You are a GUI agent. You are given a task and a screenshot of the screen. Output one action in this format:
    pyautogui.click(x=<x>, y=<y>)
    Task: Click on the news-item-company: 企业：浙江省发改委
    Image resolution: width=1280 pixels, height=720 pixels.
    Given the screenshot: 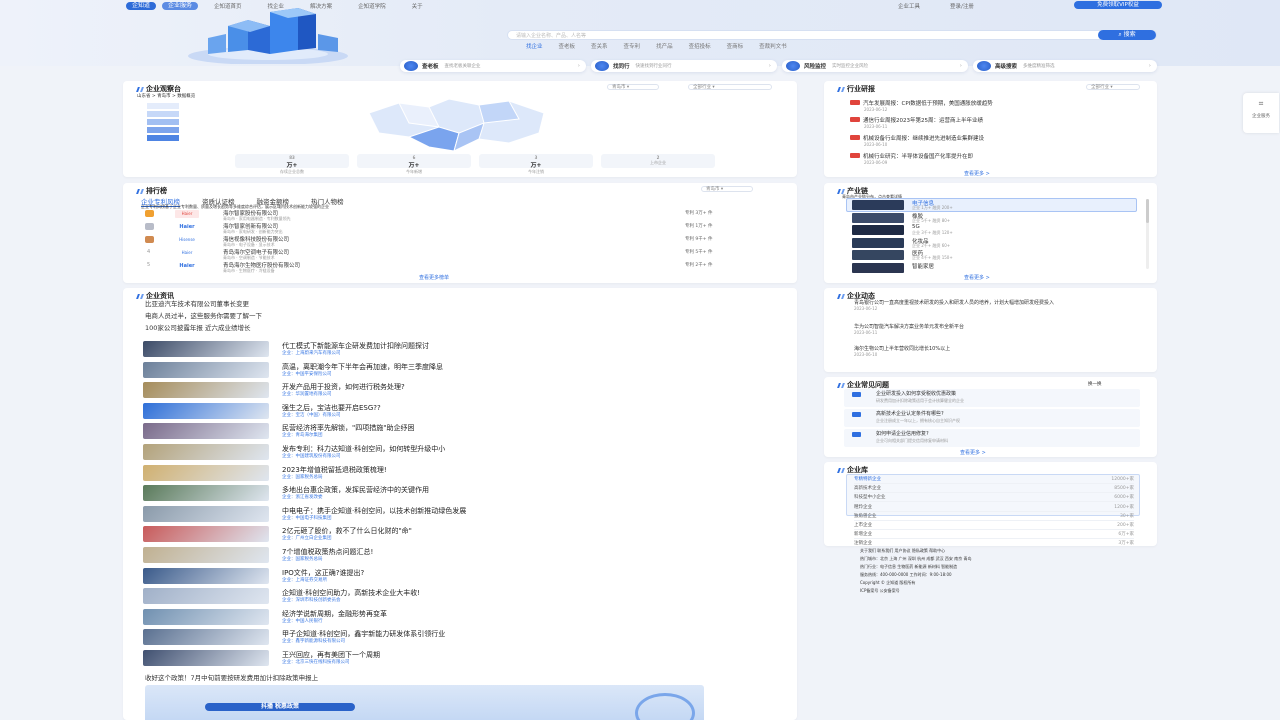 What is the action you would take?
    pyautogui.click(x=302, y=497)
    